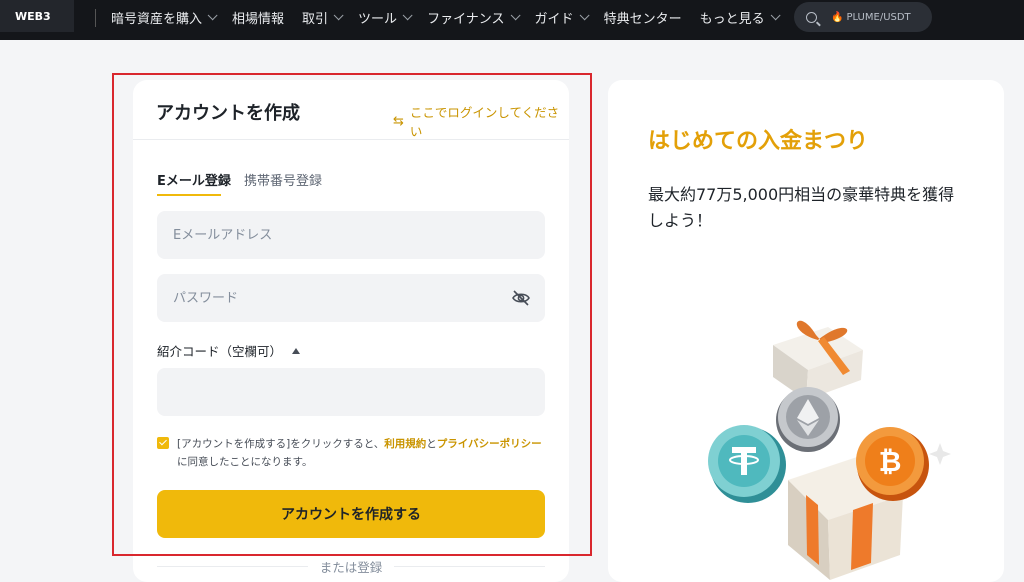 This screenshot has width=1024, height=582. Describe the element at coordinates (405, 444) in the screenshot. I see `terms-of-use-link: 利用規約` at that location.